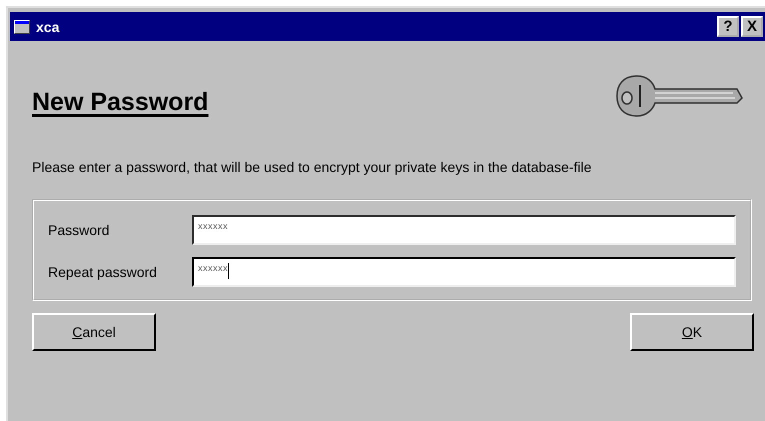 The height and width of the screenshot is (421, 765). I want to click on key-icon, so click(679, 96).